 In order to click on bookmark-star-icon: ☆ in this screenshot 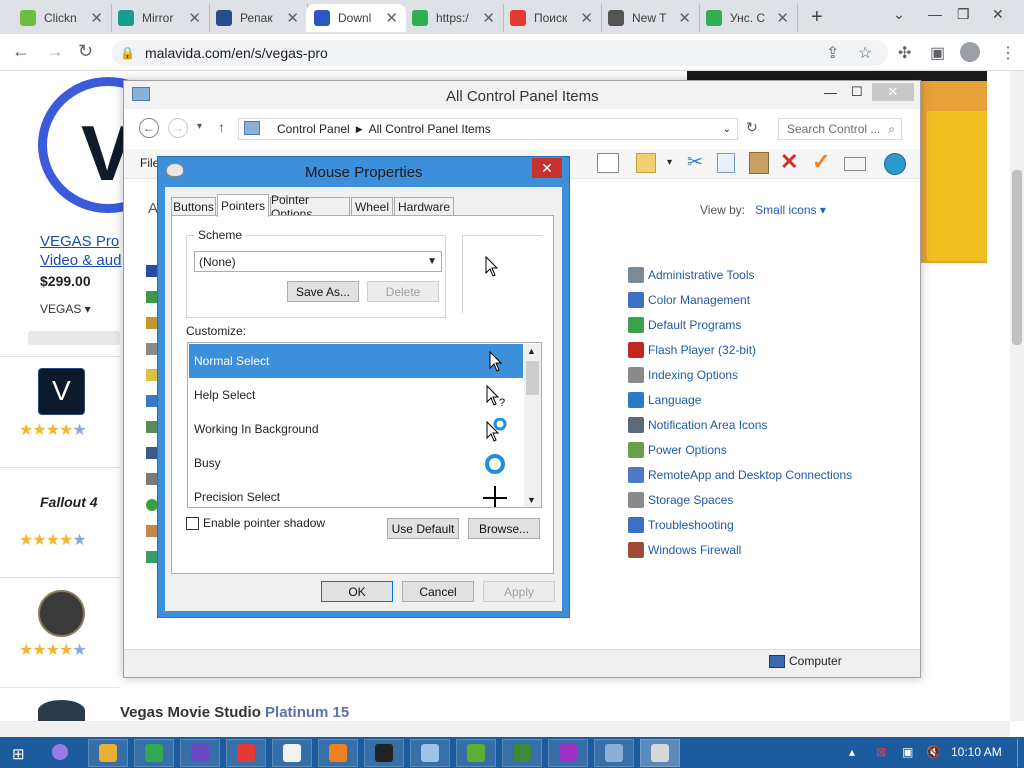, I will do `click(865, 53)`.